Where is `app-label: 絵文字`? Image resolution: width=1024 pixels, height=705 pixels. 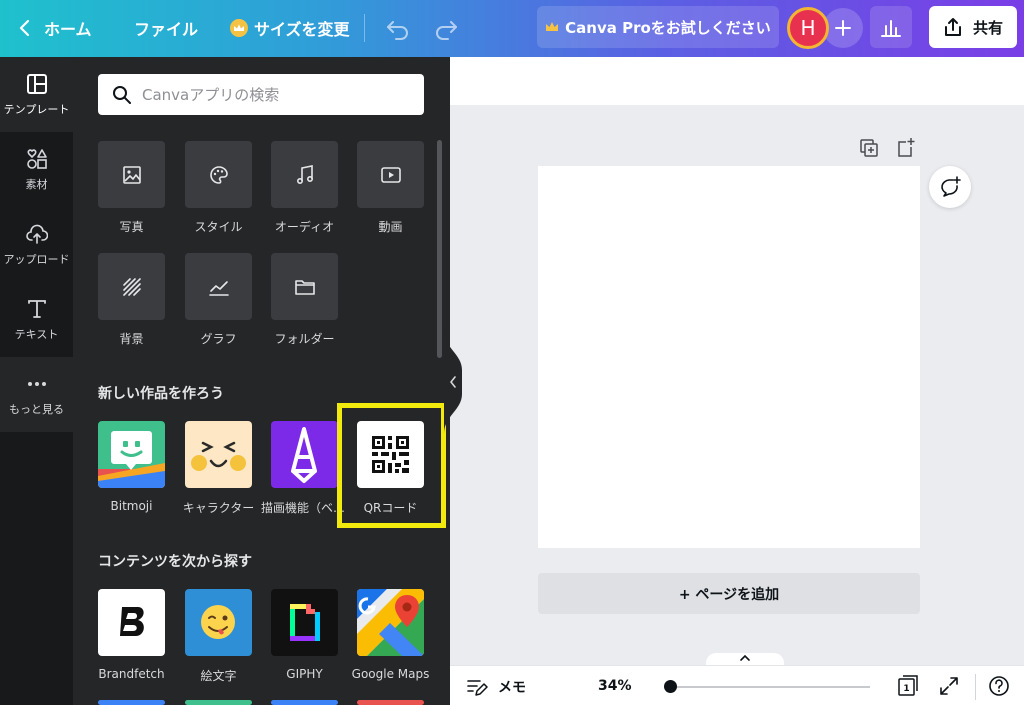 app-label: 絵文字 is located at coordinates (218, 676).